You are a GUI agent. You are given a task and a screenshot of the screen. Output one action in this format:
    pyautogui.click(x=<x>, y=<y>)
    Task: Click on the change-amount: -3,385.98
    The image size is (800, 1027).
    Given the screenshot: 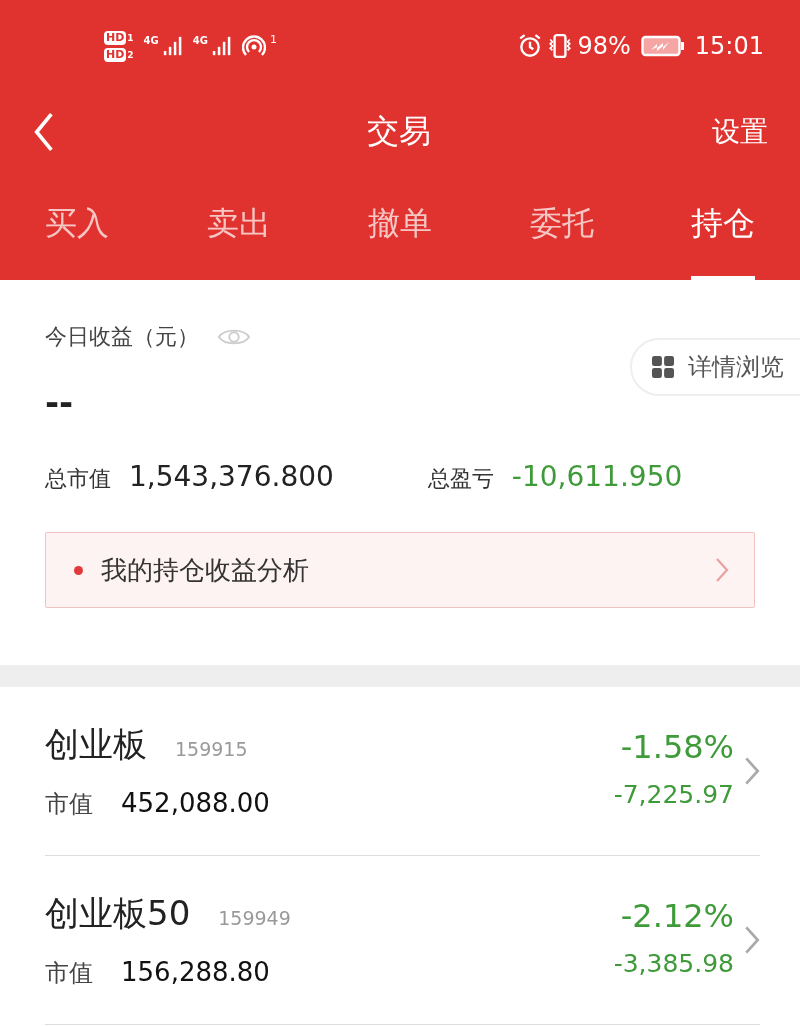 What is the action you would take?
    pyautogui.click(x=673, y=963)
    